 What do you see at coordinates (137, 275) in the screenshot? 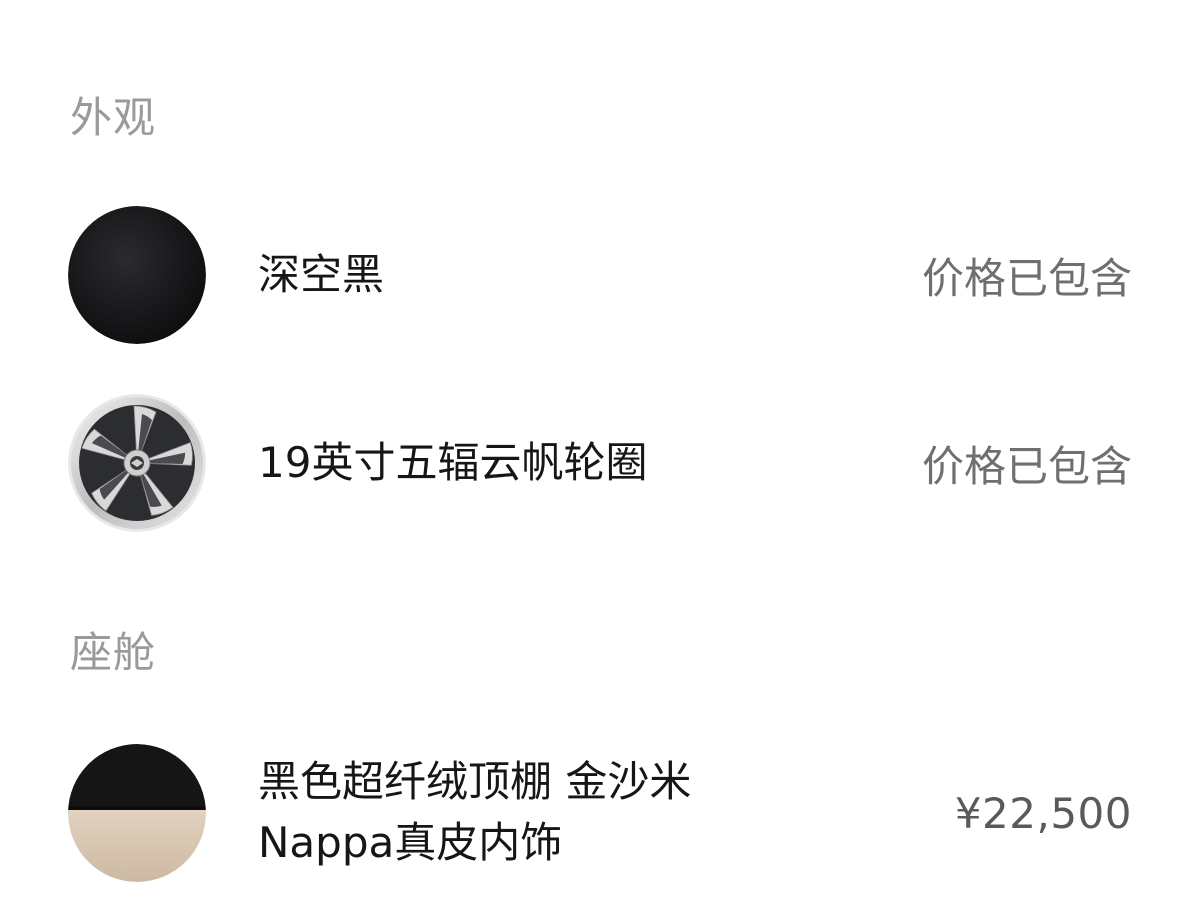
I see `black-paint-swatch-icon` at bounding box center [137, 275].